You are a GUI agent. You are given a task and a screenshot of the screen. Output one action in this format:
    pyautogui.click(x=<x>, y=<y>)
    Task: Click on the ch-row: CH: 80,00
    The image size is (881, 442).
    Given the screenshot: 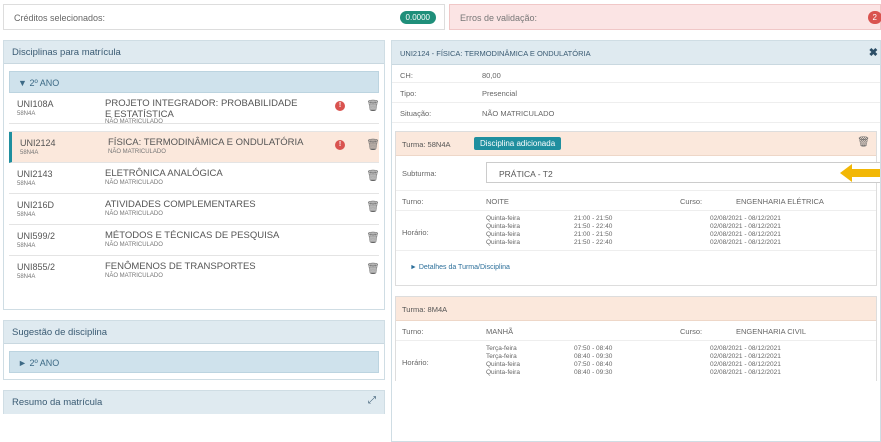 What is the action you would take?
    pyautogui.click(x=636, y=74)
    